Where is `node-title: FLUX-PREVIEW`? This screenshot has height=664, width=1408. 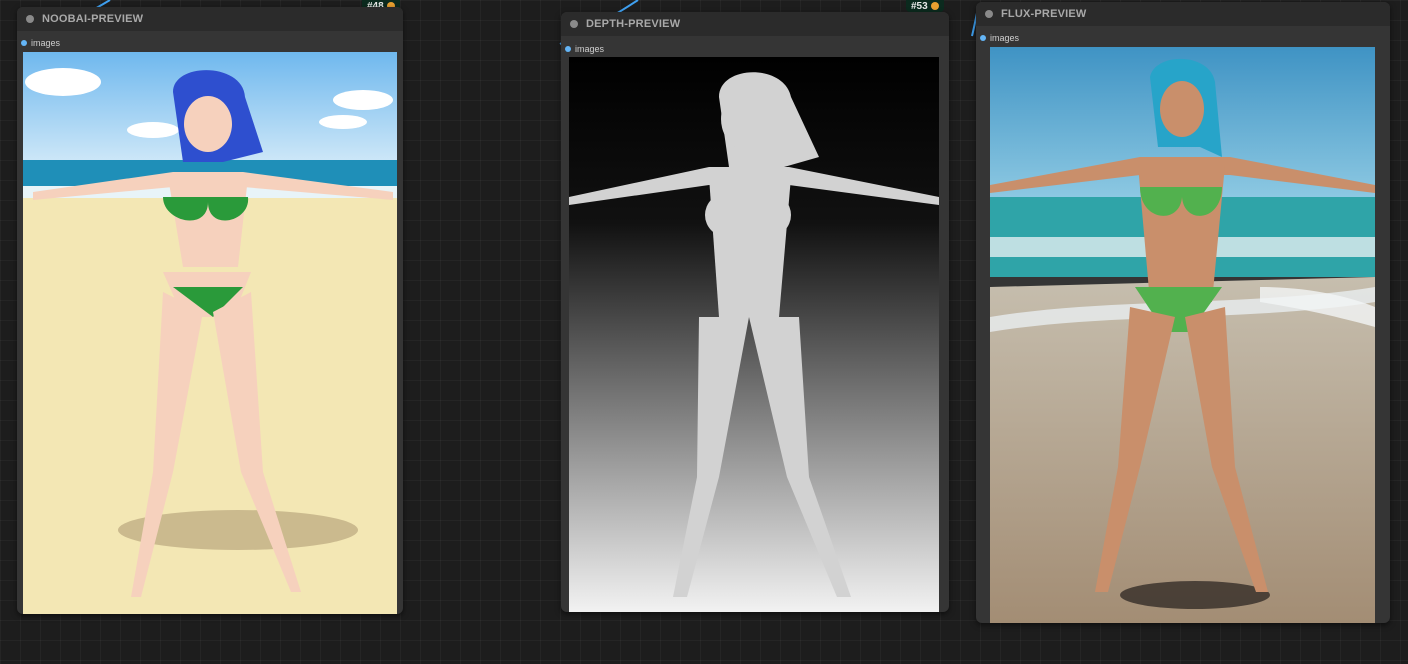
node-title: FLUX-PREVIEW is located at coordinates (1044, 14).